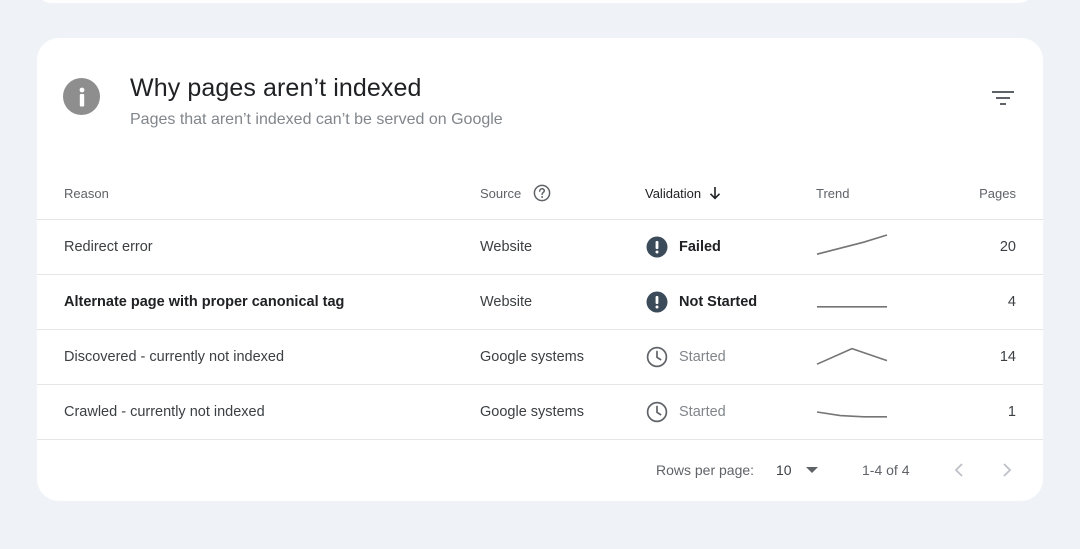 This screenshot has width=1080, height=549. Describe the element at coordinates (833, 193) in the screenshot. I see `column-header-trend: Trend` at that location.